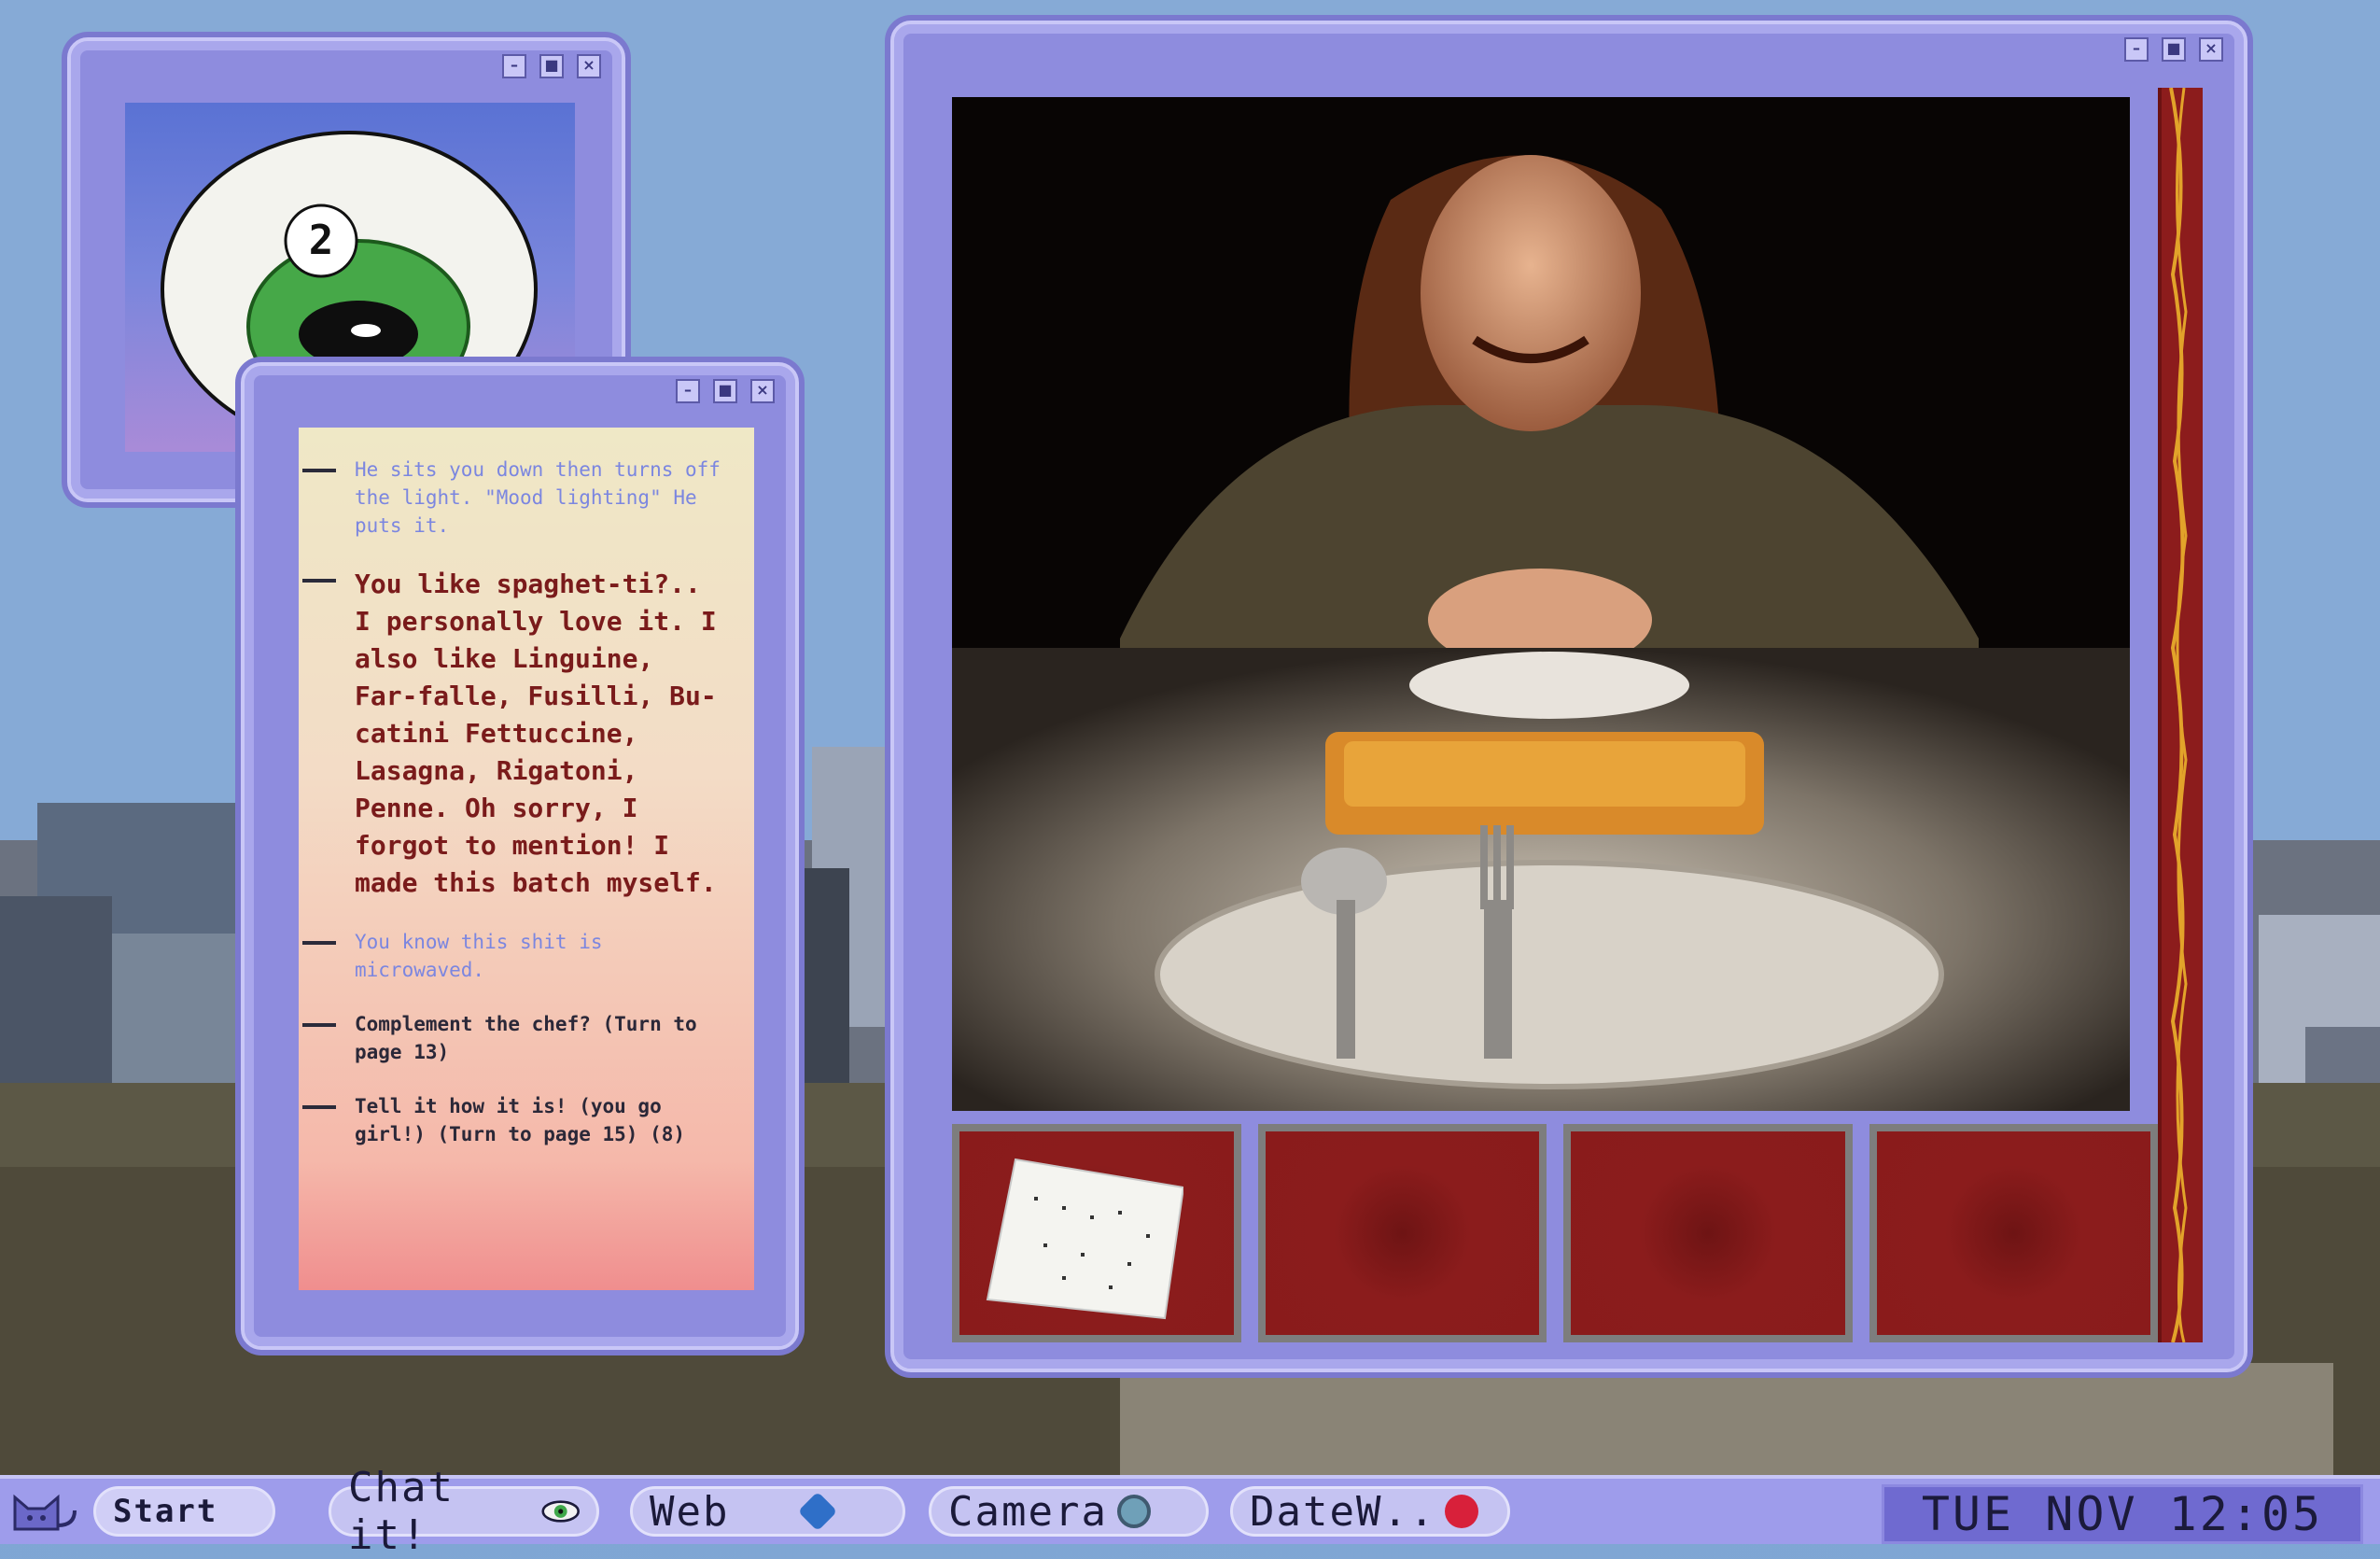 This screenshot has width=2380, height=1559. Describe the element at coordinates (1343, 1511) in the screenshot. I see `taskbar-app-label: DateW..` at that location.